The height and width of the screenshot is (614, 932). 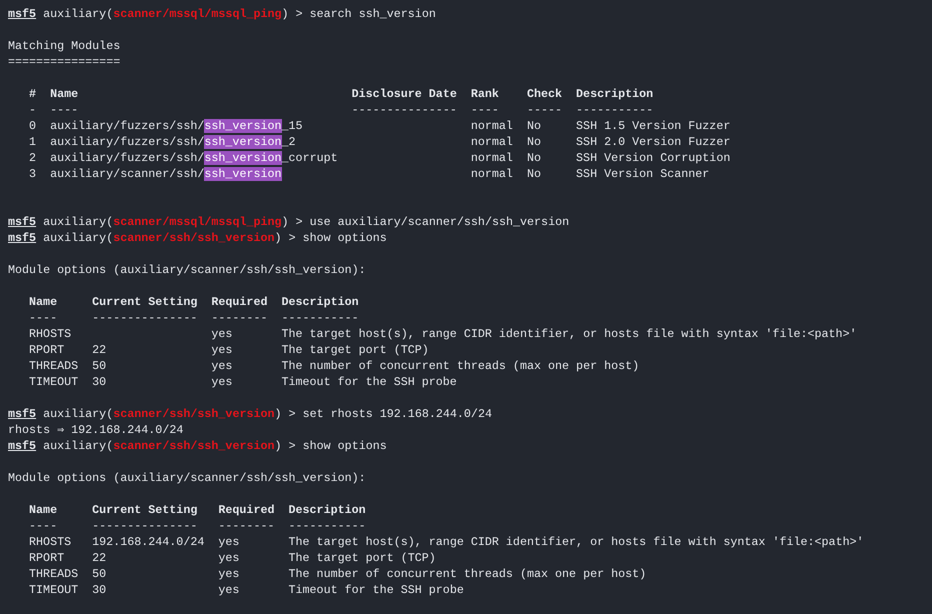 What do you see at coordinates (166, 174) in the screenshot?
I see `table-cell: auxiliary/scanner/ssh/ssh_version` at bounding box center [166, 174].